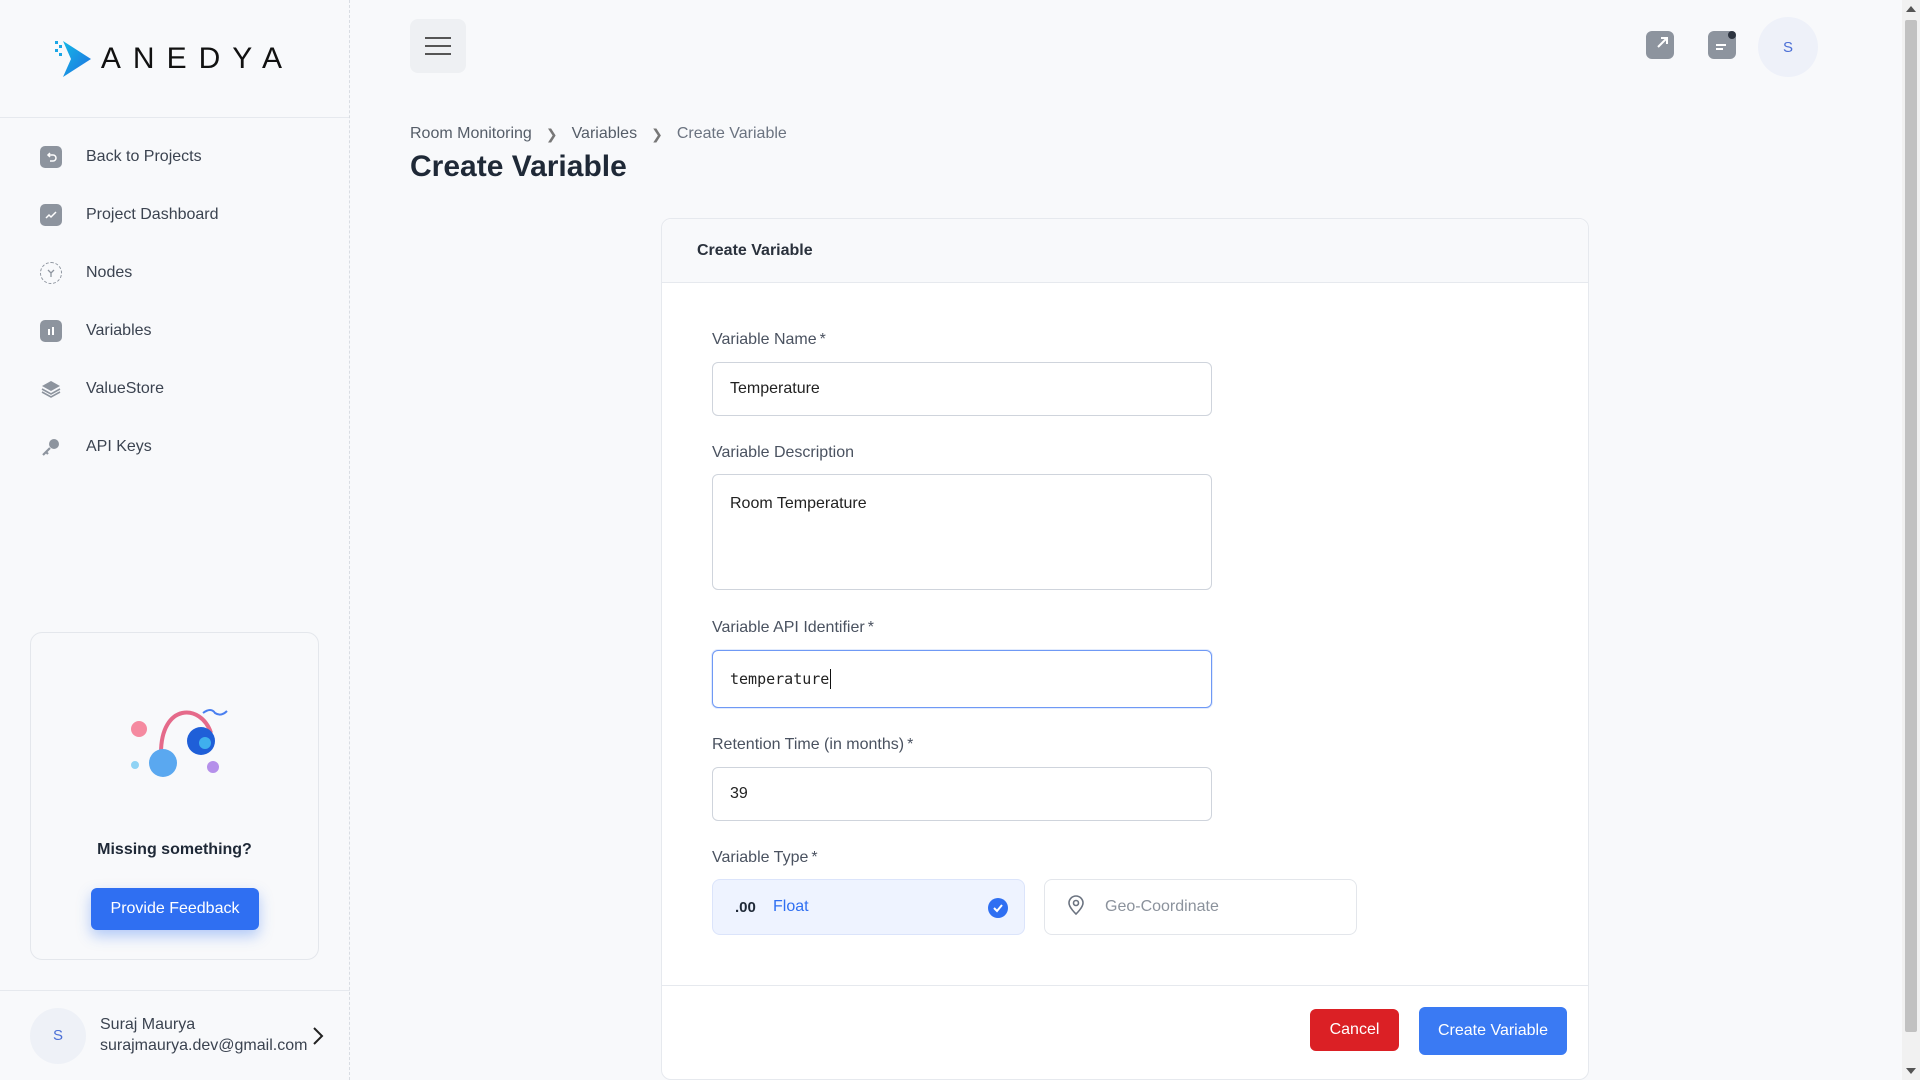  Describe the element at coordinates (174, 389) in the screenshot. I see `sidebar-item-valuestore: ValueStore` at that location.